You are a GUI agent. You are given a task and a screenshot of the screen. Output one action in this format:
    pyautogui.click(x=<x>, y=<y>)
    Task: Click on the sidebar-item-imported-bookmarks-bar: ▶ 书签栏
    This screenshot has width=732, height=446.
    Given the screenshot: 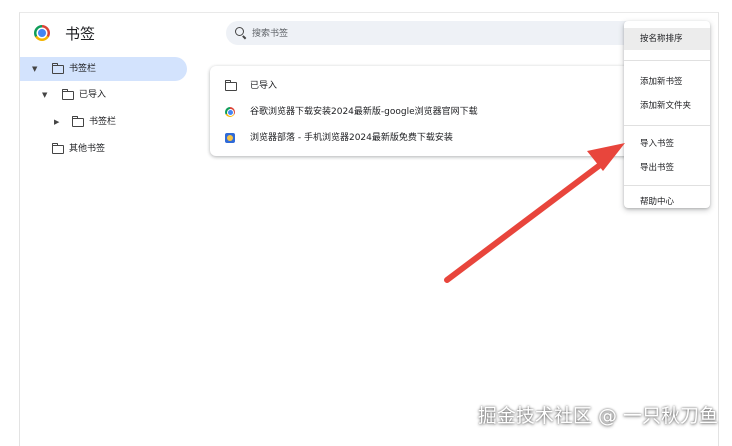 What is the action you would take?
    pyautogui.click(x=103, y=122)
    